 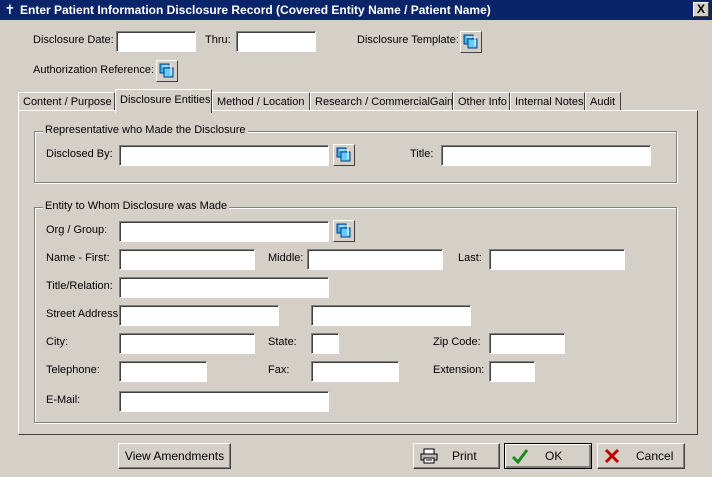 What do you see at coordinates (163, 101) in the screenshot?
I see `tab-disclosure-entities: Disclosure Entities` at bounding box center [163, 101].